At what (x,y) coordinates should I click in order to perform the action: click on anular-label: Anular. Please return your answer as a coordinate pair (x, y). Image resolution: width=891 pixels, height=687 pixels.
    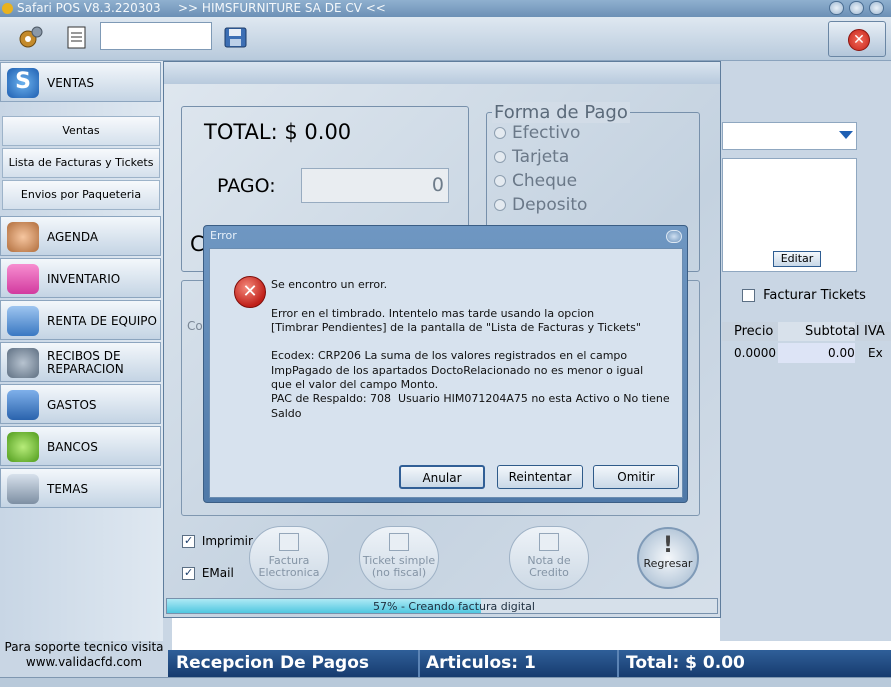
    Looking at the image, I should click on (442, 478).